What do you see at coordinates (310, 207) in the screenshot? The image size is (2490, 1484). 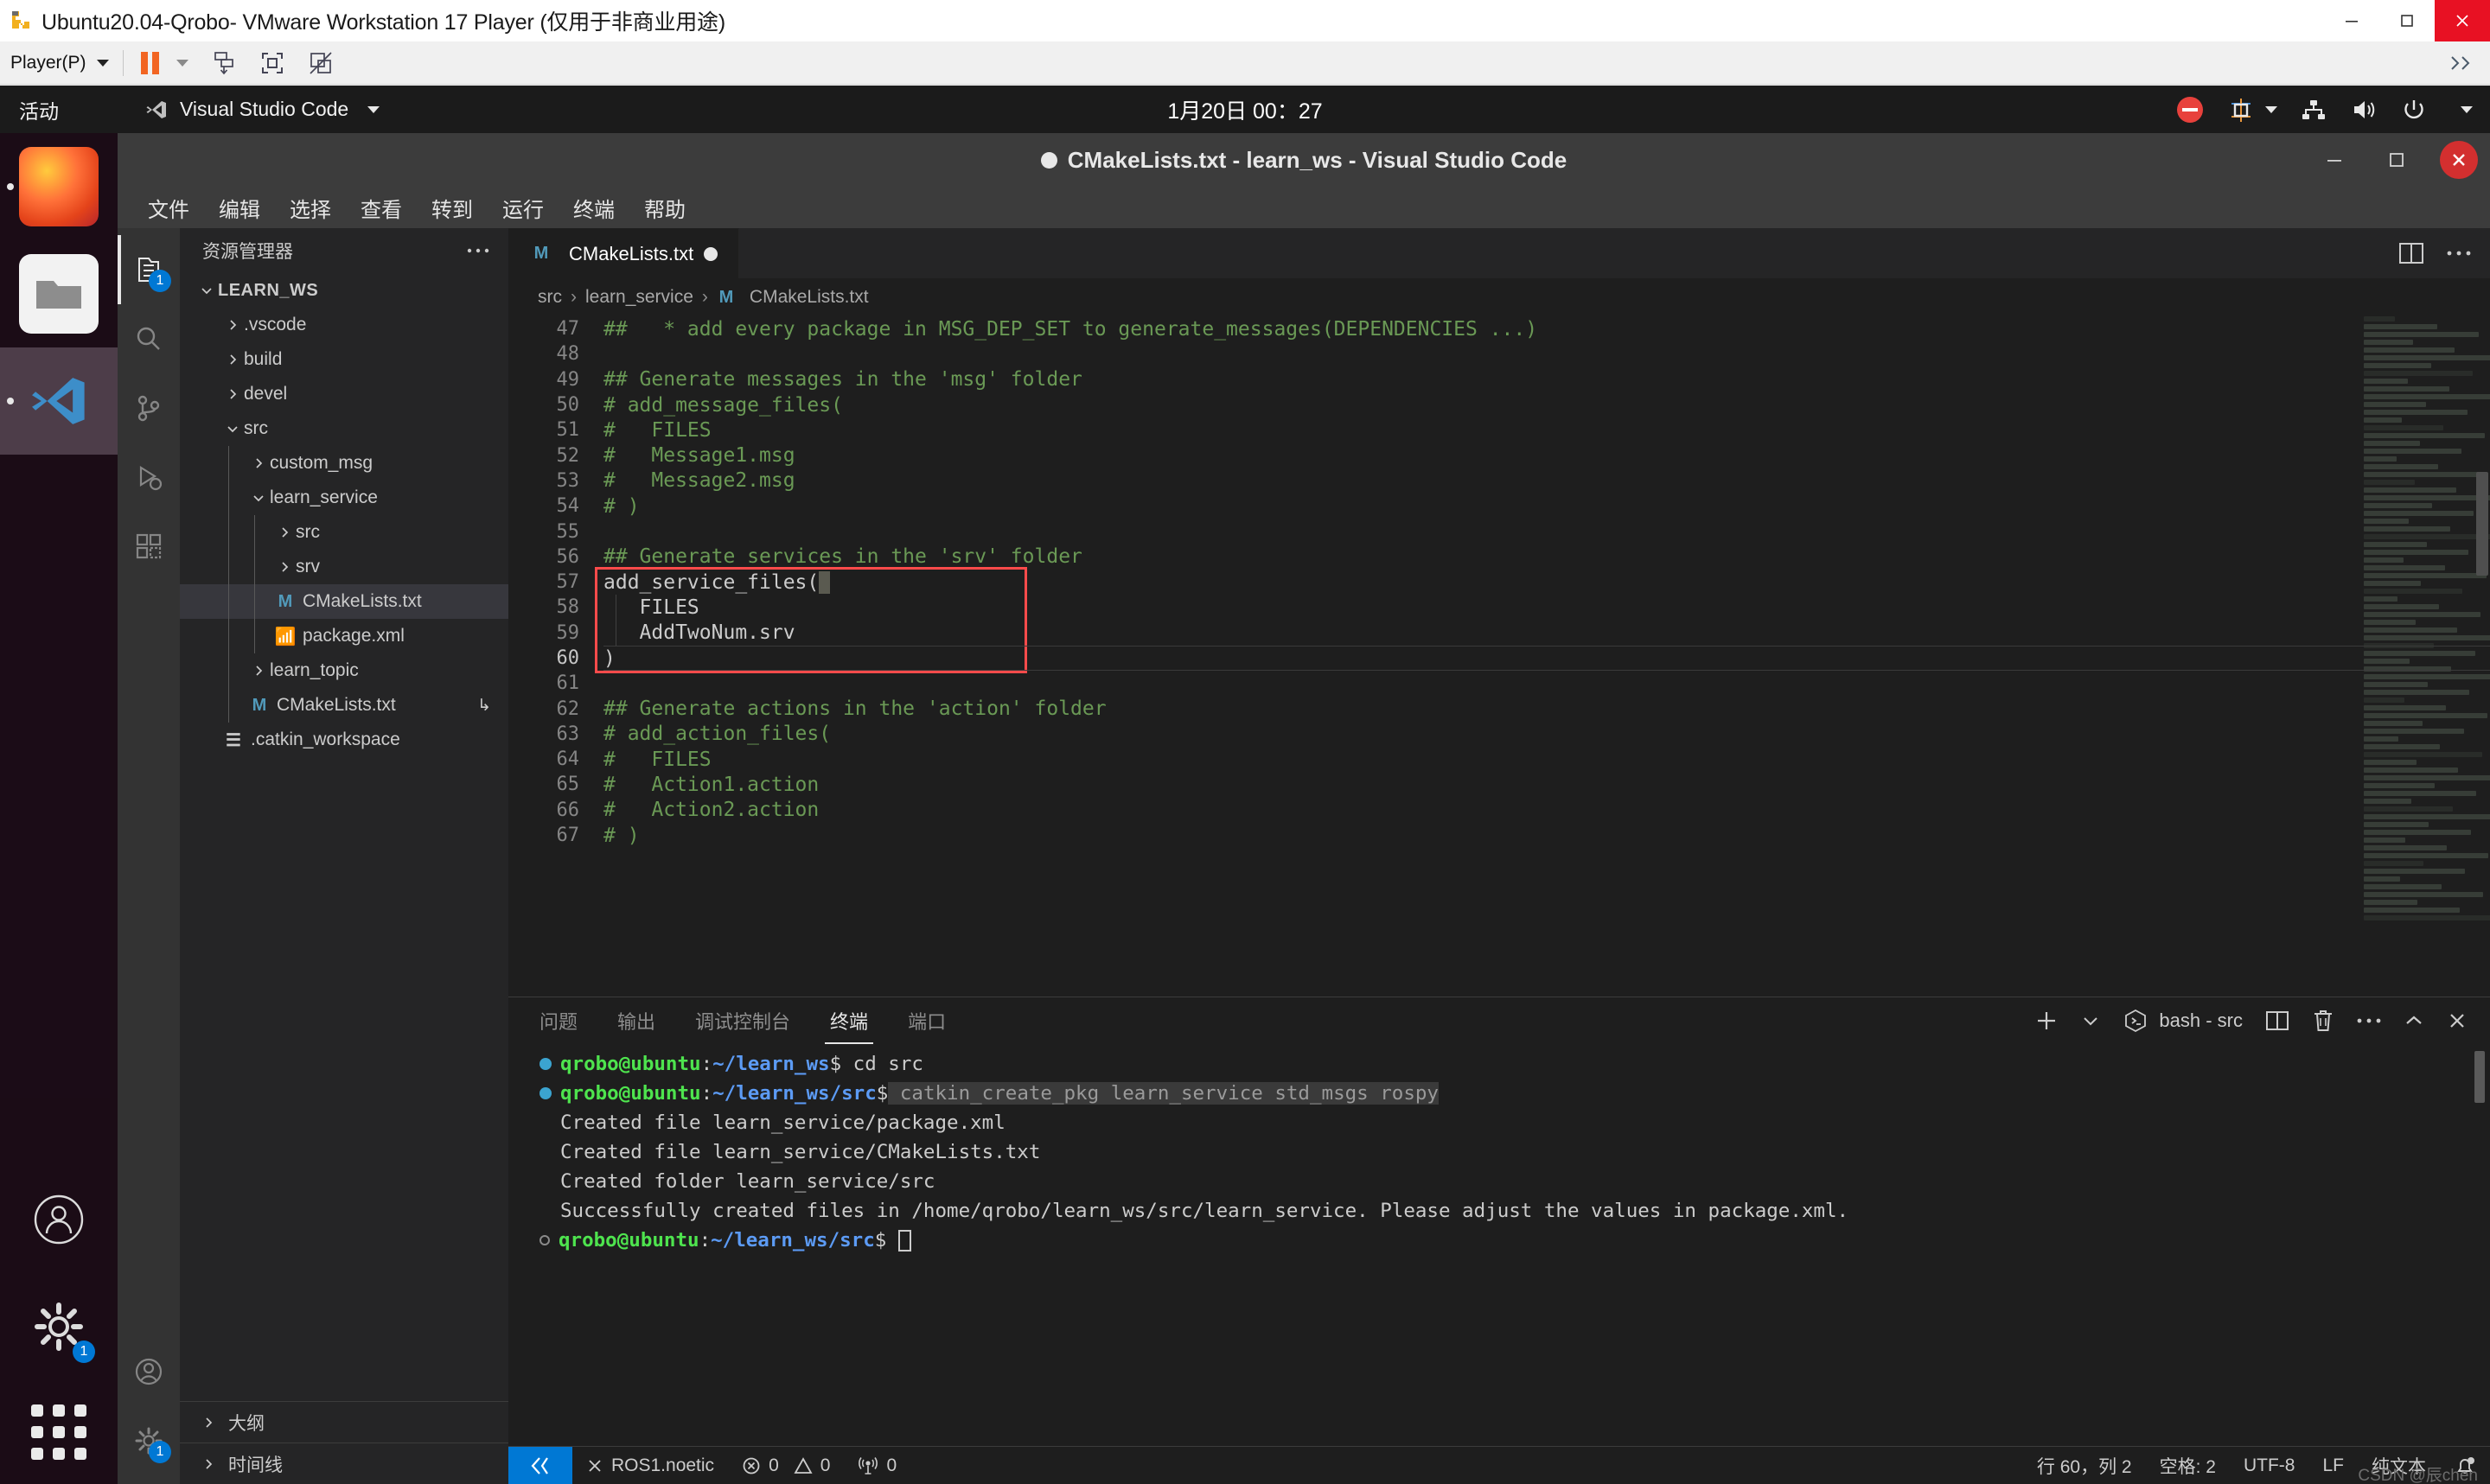 I see `menu-item-2: 选择` at bounding box center [310, 207].